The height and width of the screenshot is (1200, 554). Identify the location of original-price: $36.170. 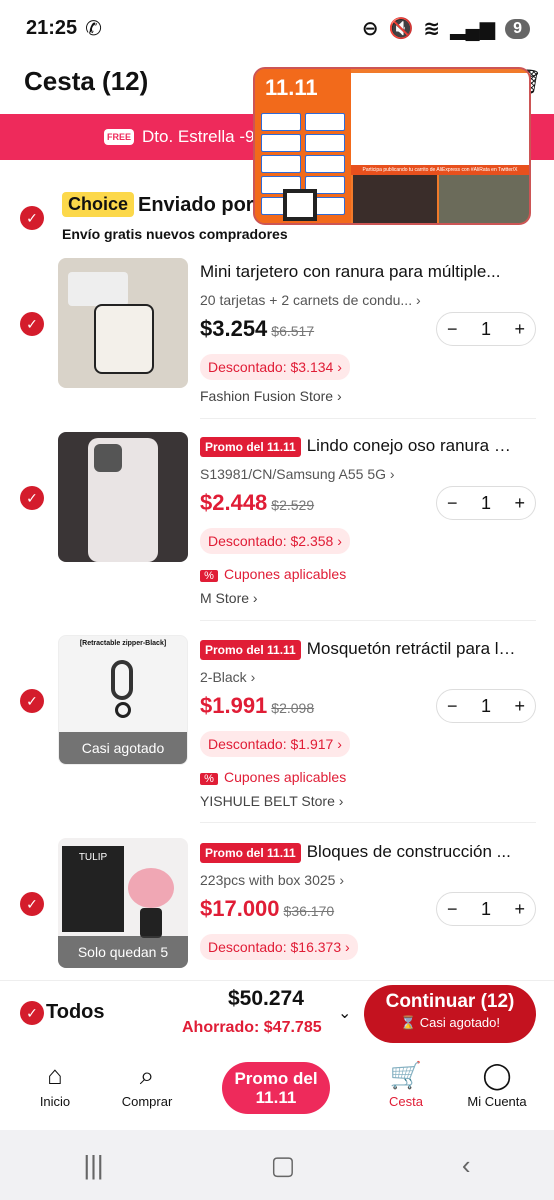
(309, 911).